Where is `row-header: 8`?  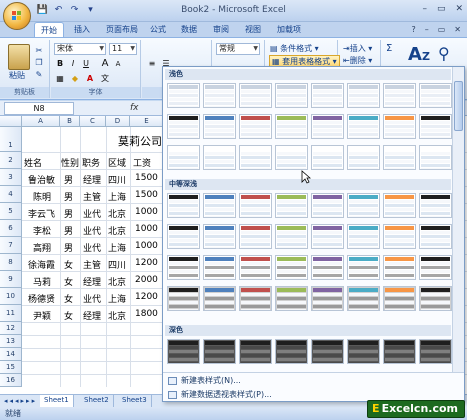 row-header: 8 is located at coordinates (11, 262).